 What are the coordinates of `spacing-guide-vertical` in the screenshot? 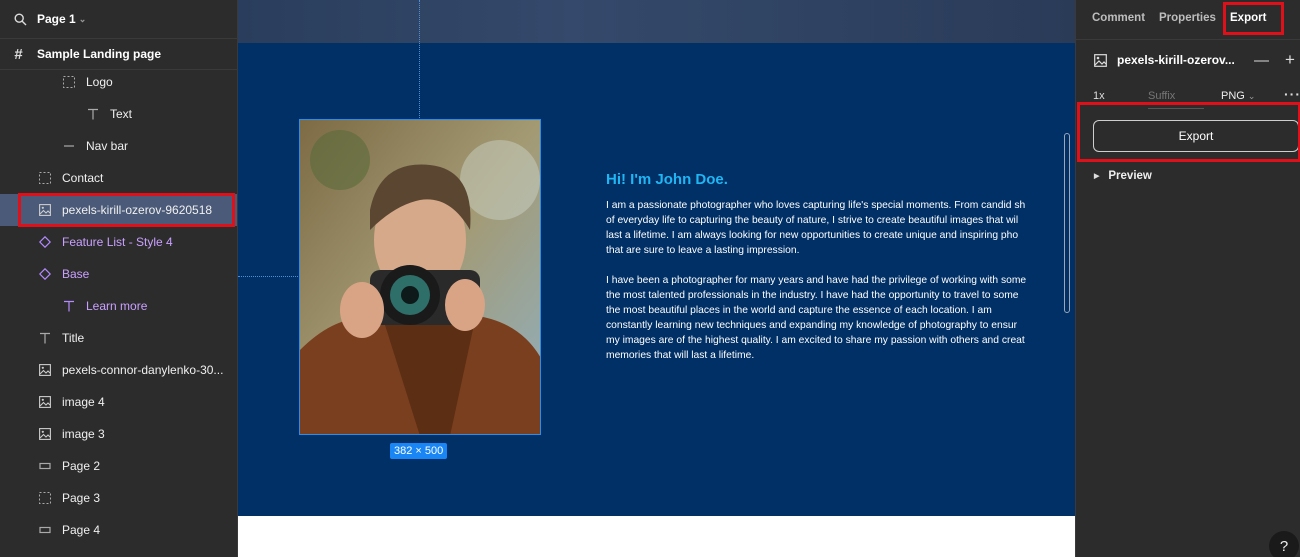 It's located at (419, 59).